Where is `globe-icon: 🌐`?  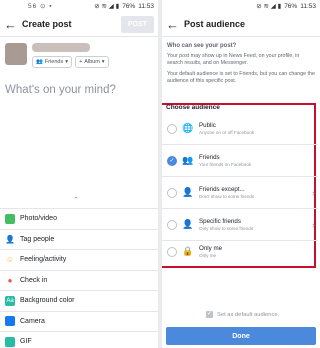 globe-icon: 🌐 is located at coordinates (188, 128).